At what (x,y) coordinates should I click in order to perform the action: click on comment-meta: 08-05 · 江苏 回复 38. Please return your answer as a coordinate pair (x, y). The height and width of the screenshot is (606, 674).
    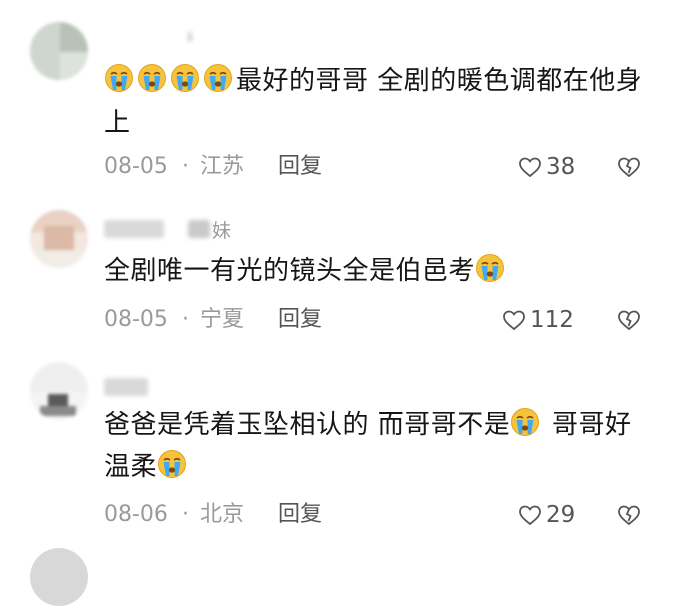
    Looking at the image, I should click on (389, 167).